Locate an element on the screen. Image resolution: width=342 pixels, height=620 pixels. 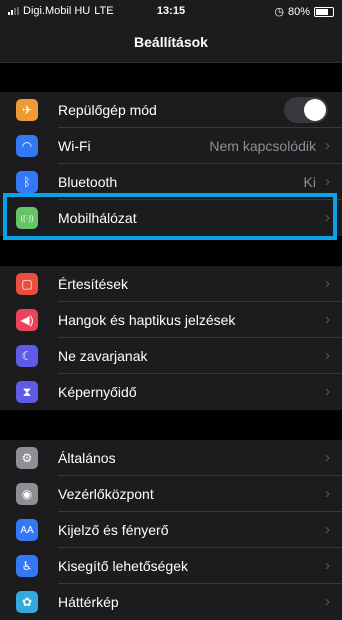
settings-row-label: Mobilhálózat is located at coordinates (97, 218).